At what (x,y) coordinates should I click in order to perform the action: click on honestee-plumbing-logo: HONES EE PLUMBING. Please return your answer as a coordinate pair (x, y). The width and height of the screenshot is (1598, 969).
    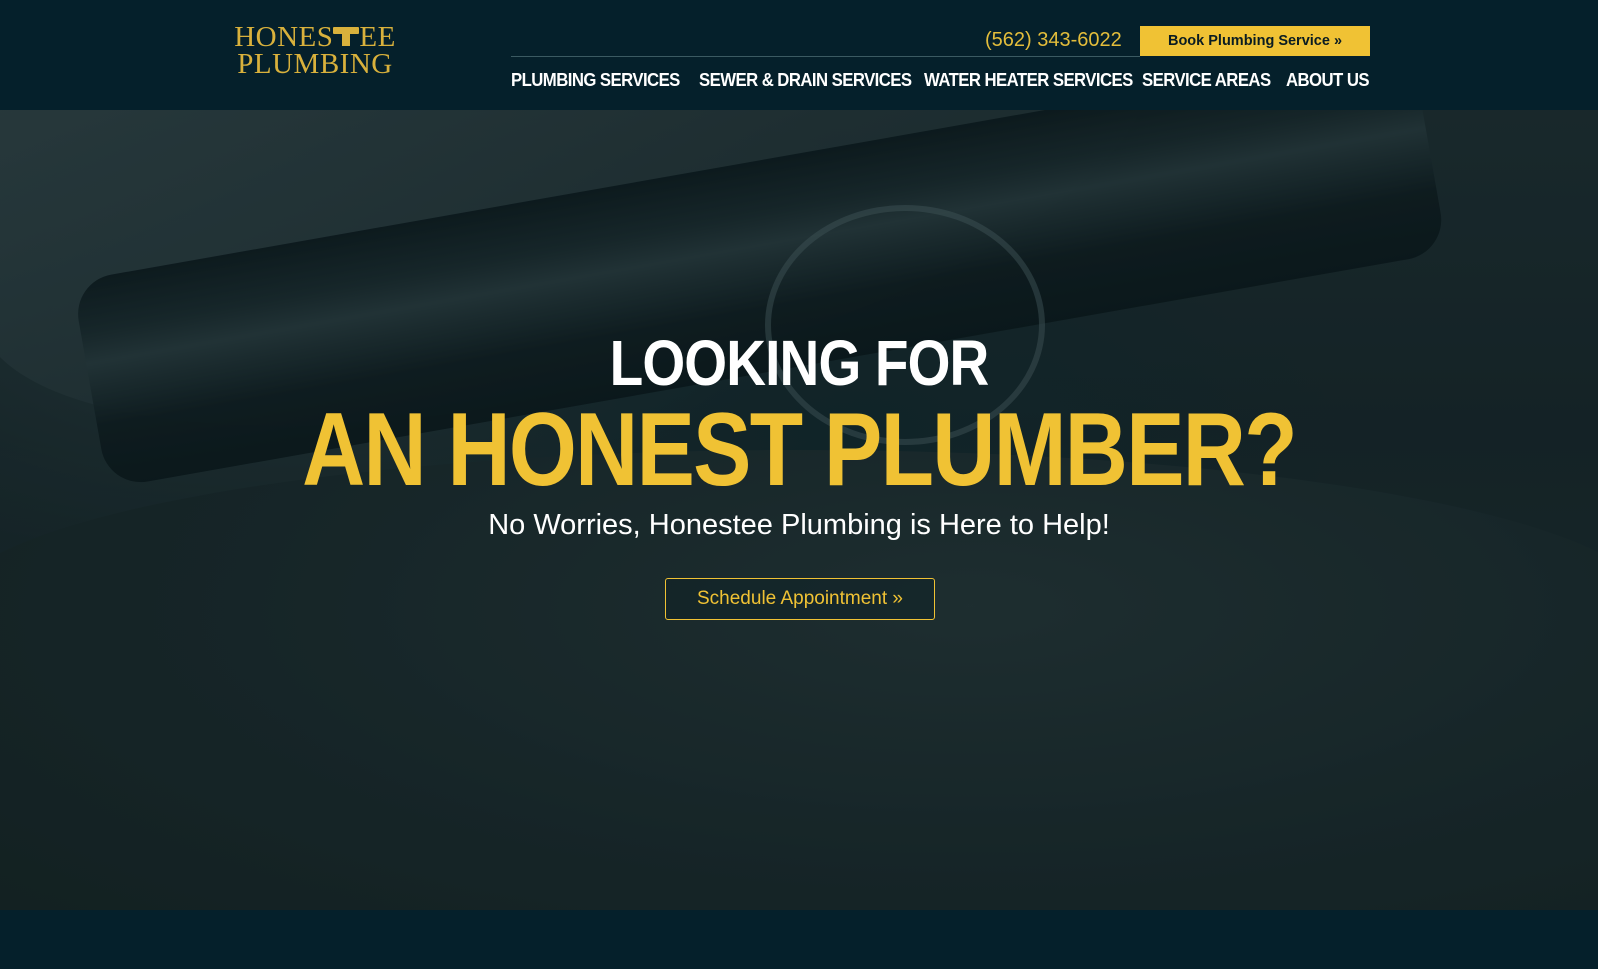
    Looking at the image, I should click on (315, 52).